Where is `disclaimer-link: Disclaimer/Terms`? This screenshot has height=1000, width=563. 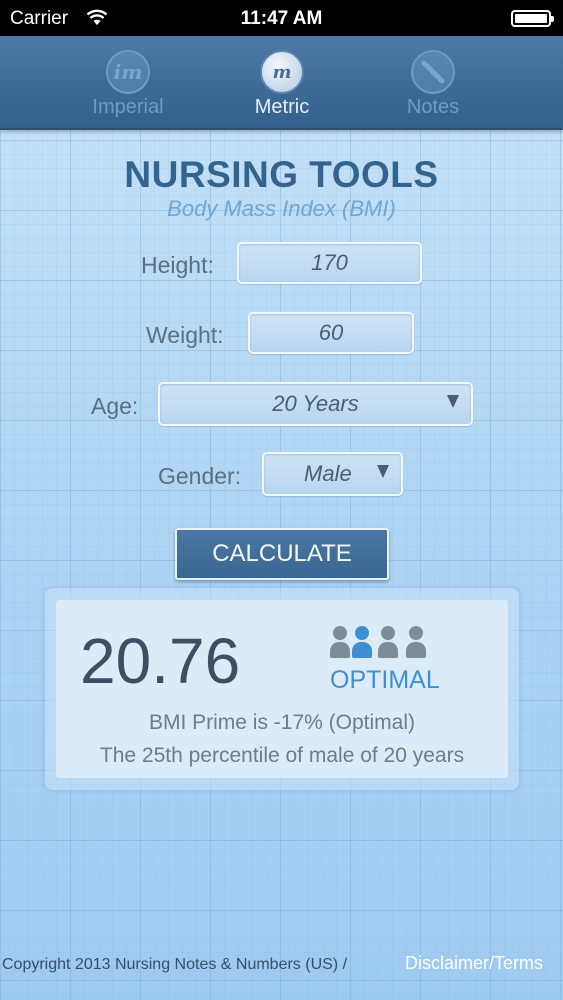
disclaimer-link: Disclaimer/Terms is located at coordinates (474, 963).